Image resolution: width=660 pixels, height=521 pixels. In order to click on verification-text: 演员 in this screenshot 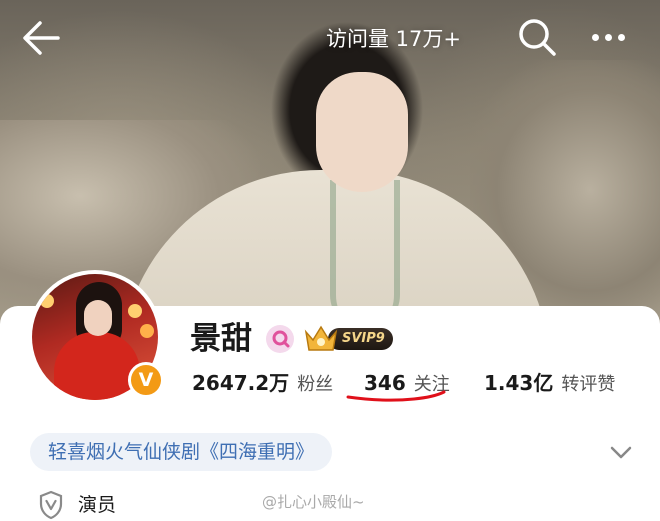, I will do `click(97, 505)`.